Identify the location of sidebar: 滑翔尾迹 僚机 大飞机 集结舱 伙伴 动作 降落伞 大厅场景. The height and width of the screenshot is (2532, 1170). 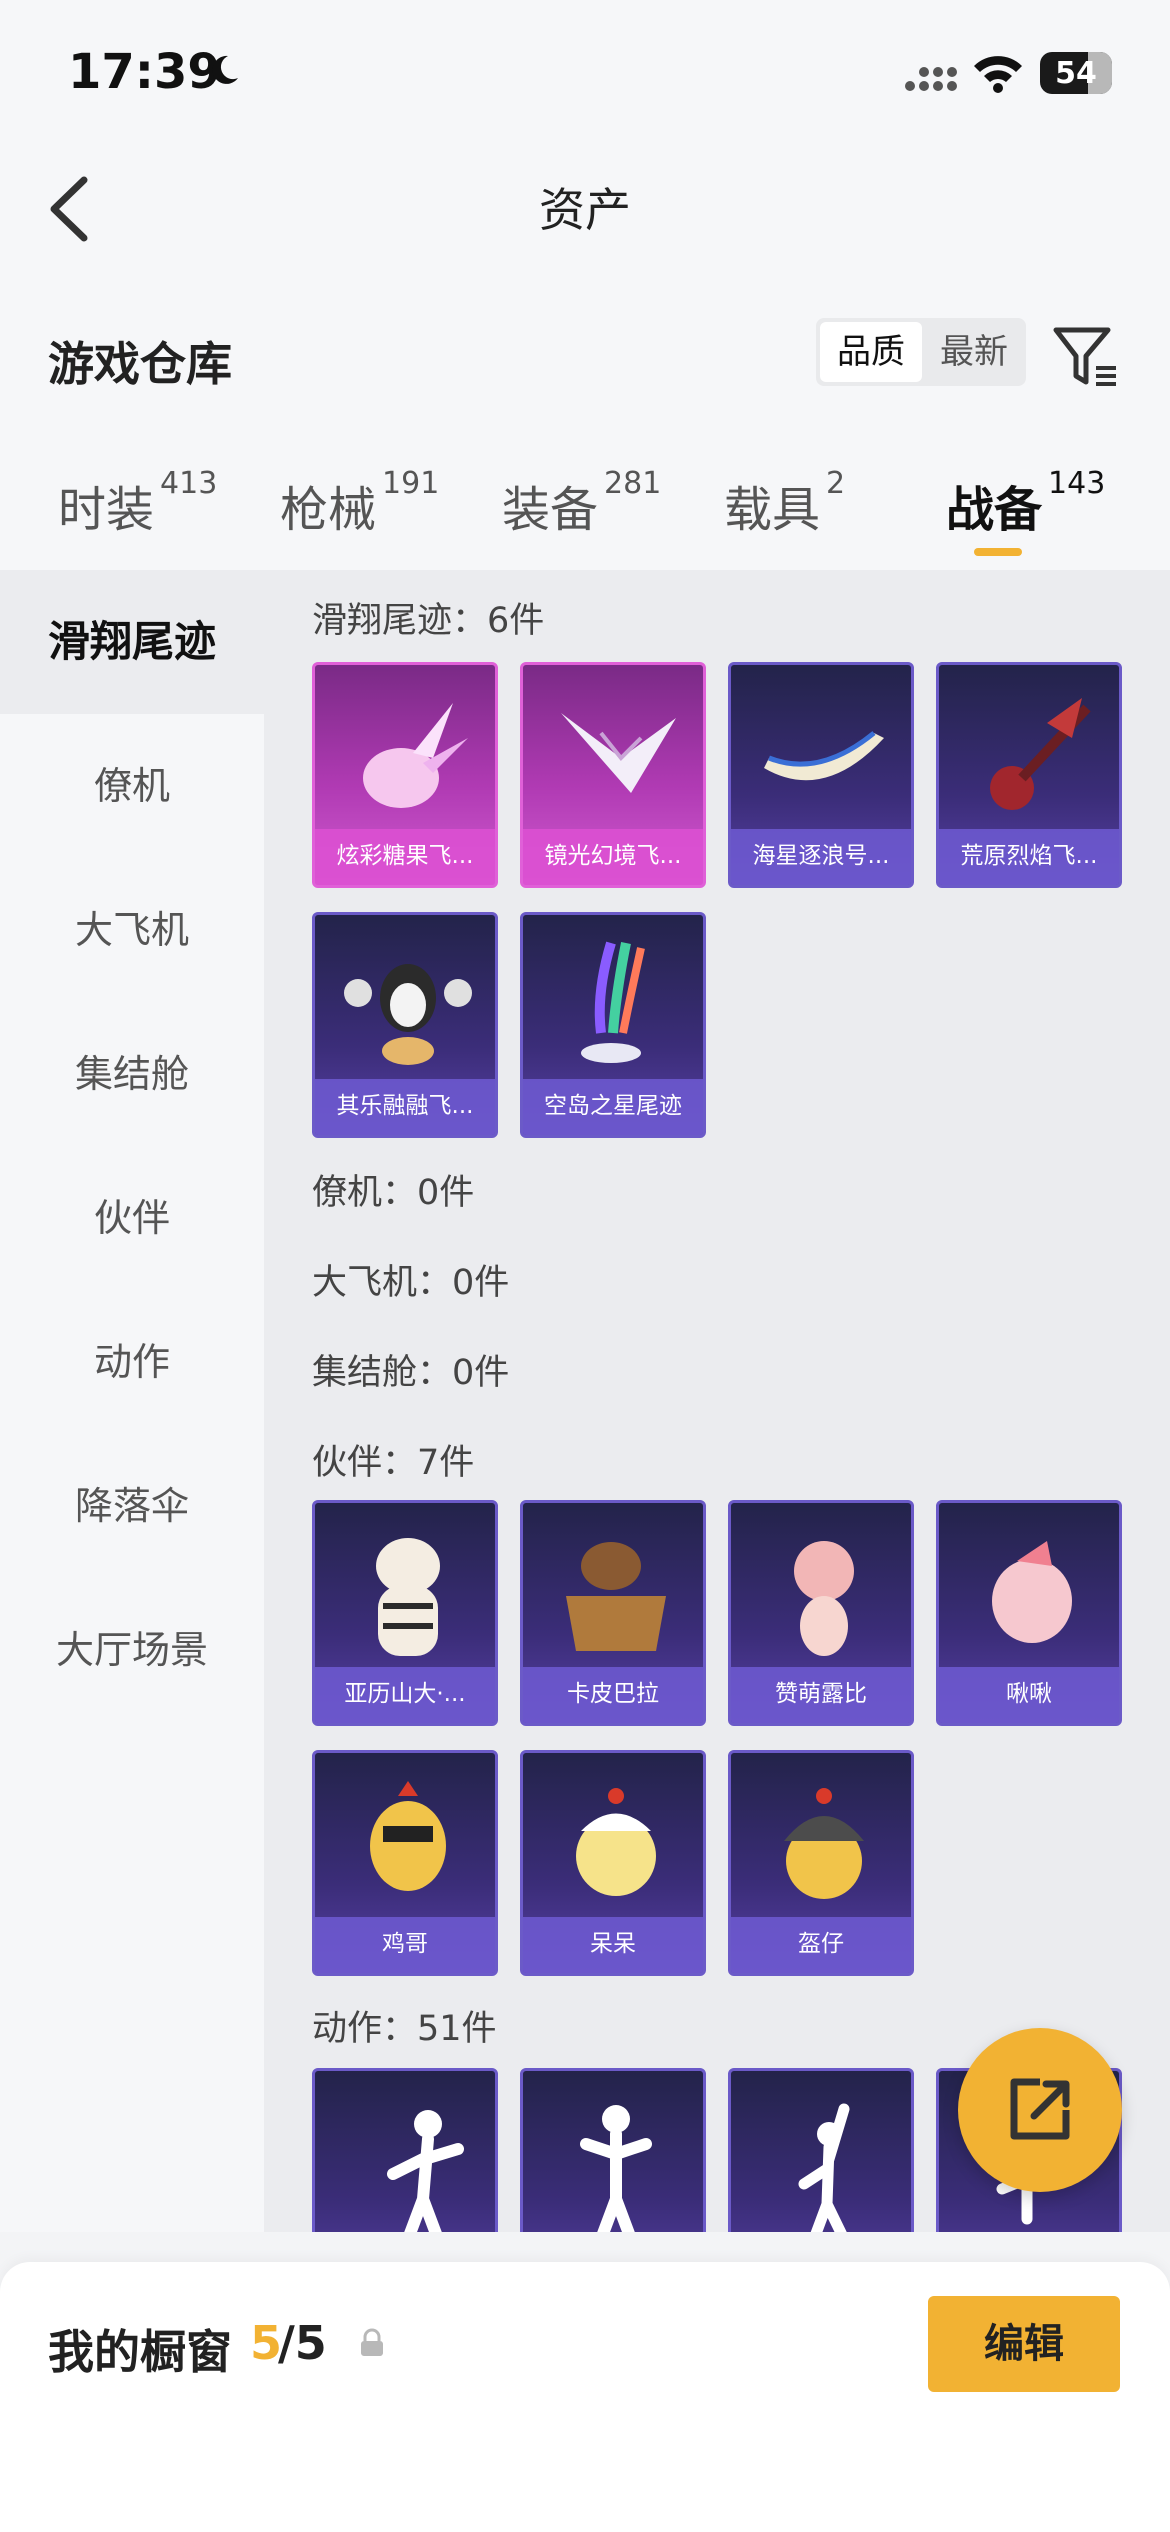
(132, 1401).